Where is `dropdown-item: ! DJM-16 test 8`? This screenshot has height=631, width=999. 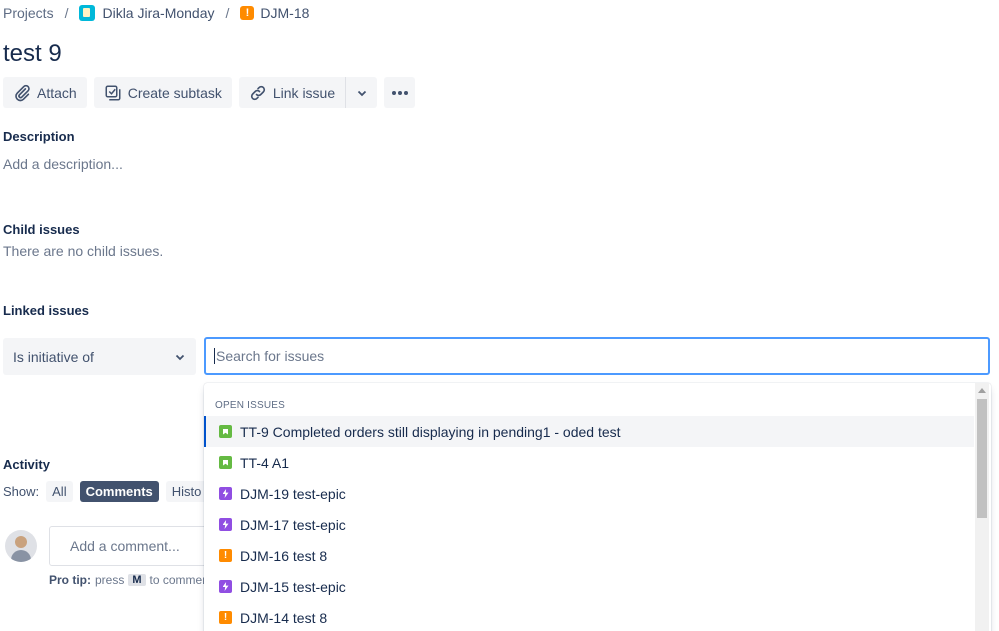 dropdown-item: ! DJM-16 test 8 is located at coordinates (589, 555).